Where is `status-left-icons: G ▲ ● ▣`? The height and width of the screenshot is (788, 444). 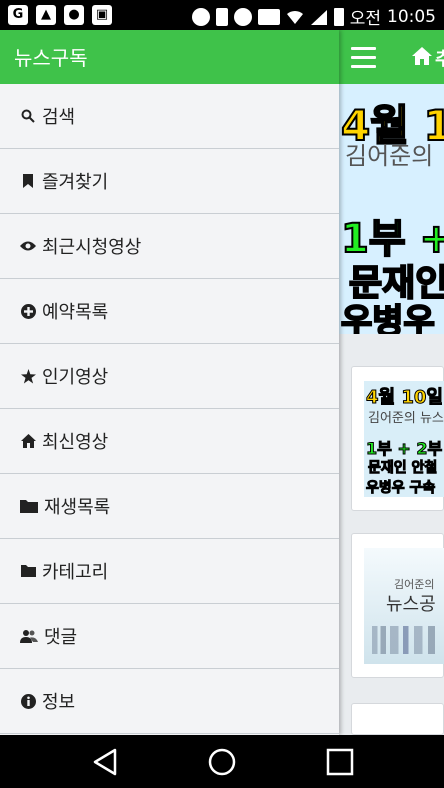
status-left-icons: G ▲ ● ▣ is located at coordinates (60, 15).